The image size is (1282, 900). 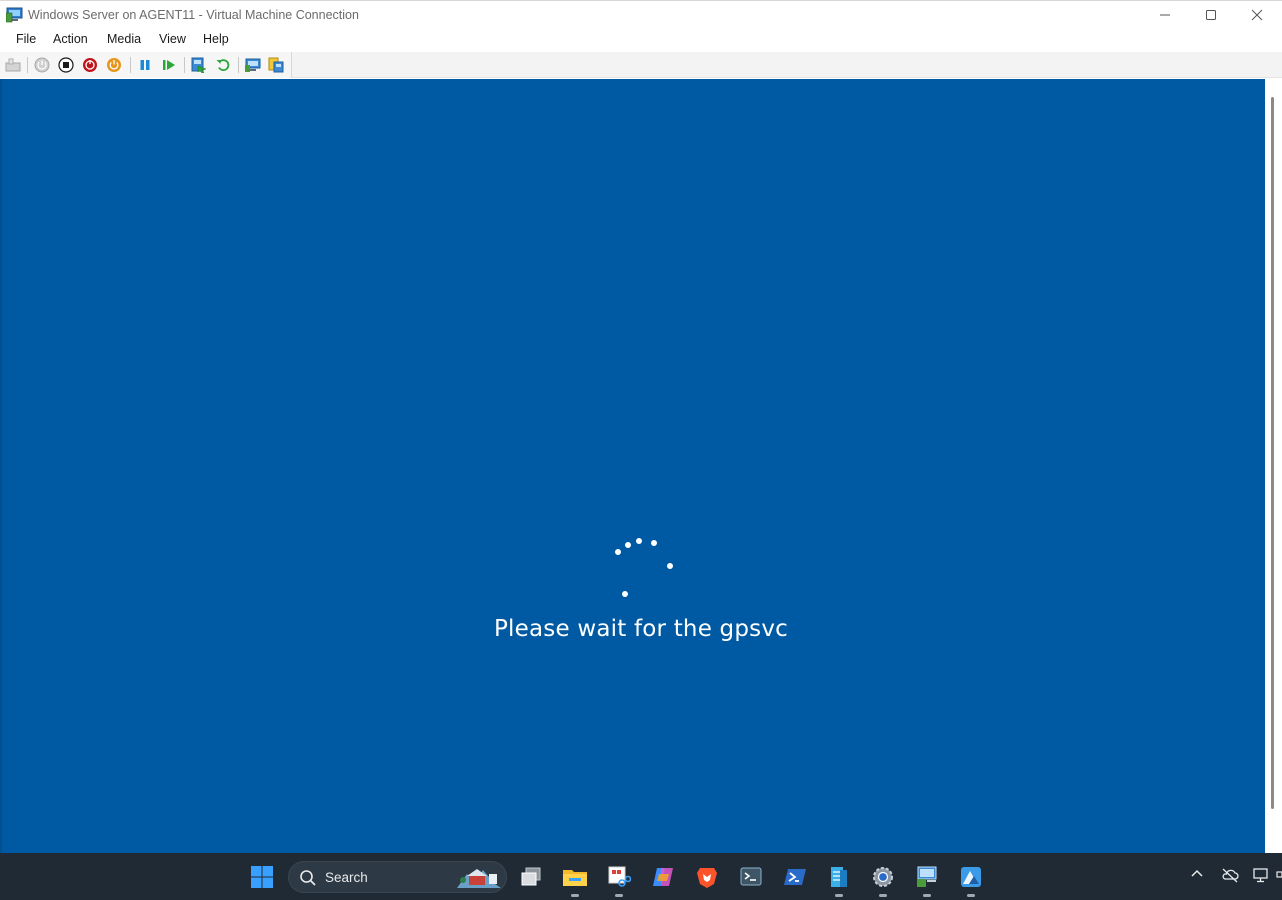 What do you see at coordinates (839, 877) in the screenshot?
I see `server-manager-icon` at bounding box center [839, 877].